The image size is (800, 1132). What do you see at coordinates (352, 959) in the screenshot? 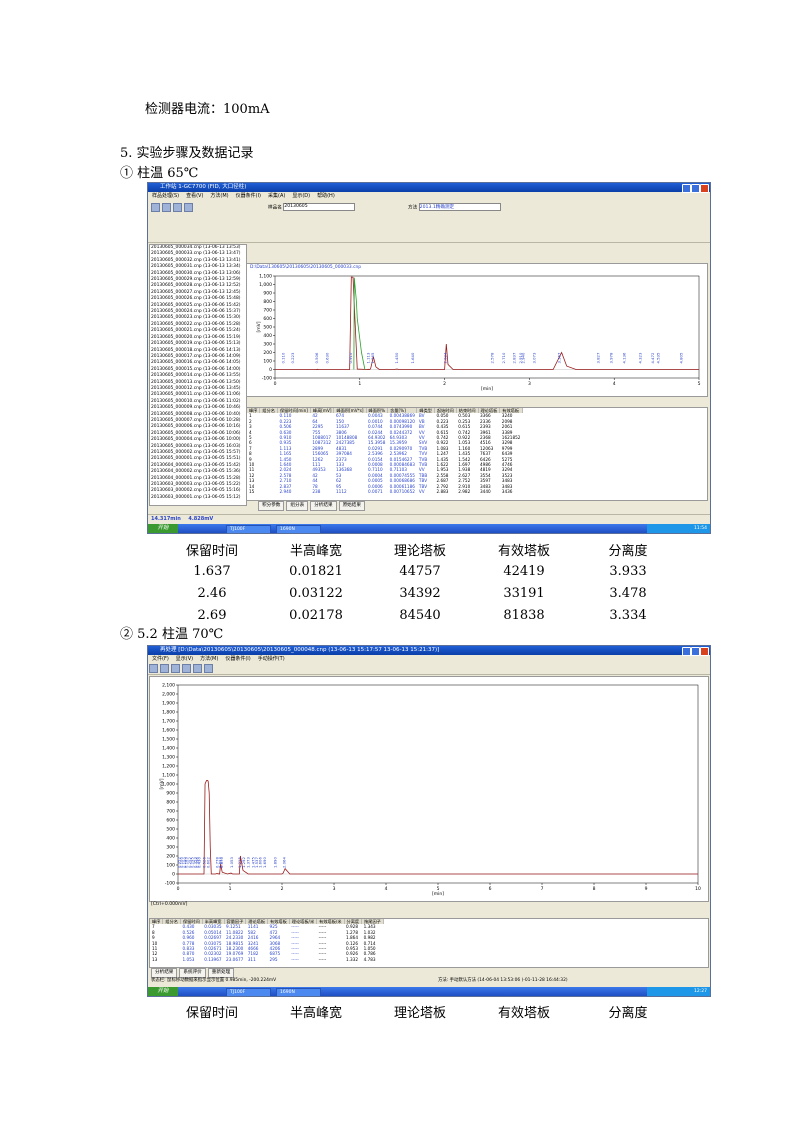
I see `table-cell: 1.332` at bounding box center [352, 959].